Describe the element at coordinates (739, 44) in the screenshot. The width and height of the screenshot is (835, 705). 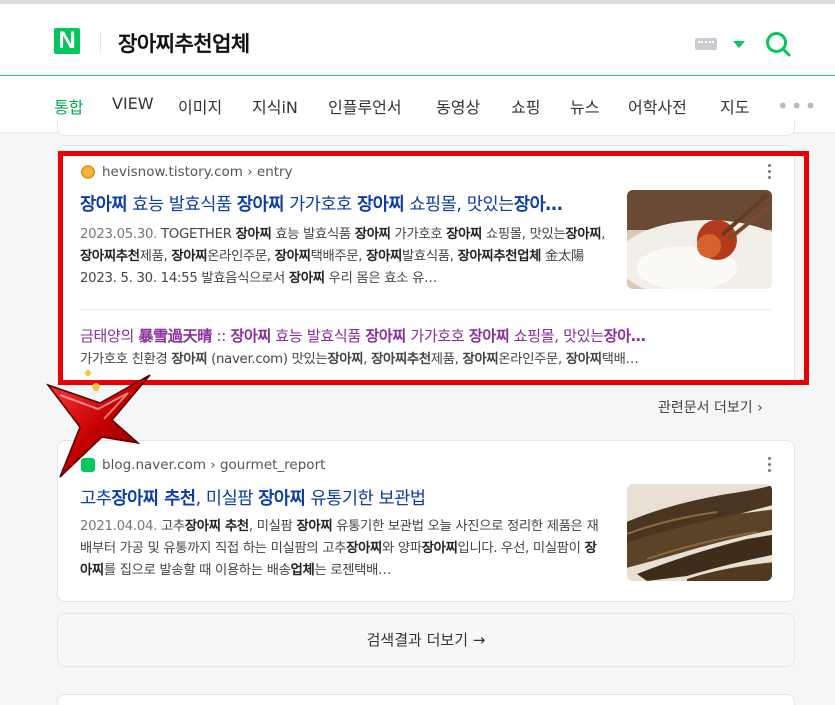
I see `chevron-down-icon` at that location.